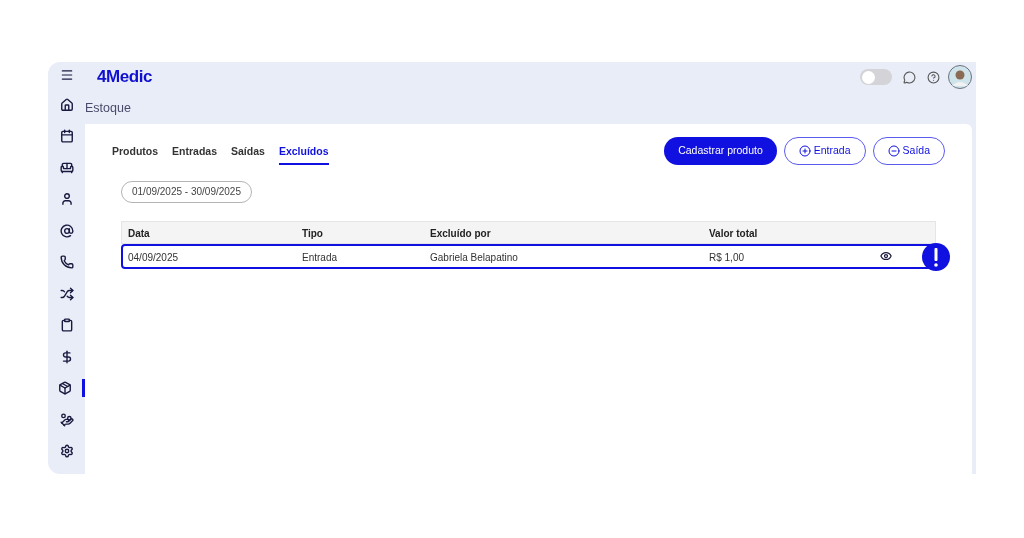  I want to click on help-icon, so click(933, 77).